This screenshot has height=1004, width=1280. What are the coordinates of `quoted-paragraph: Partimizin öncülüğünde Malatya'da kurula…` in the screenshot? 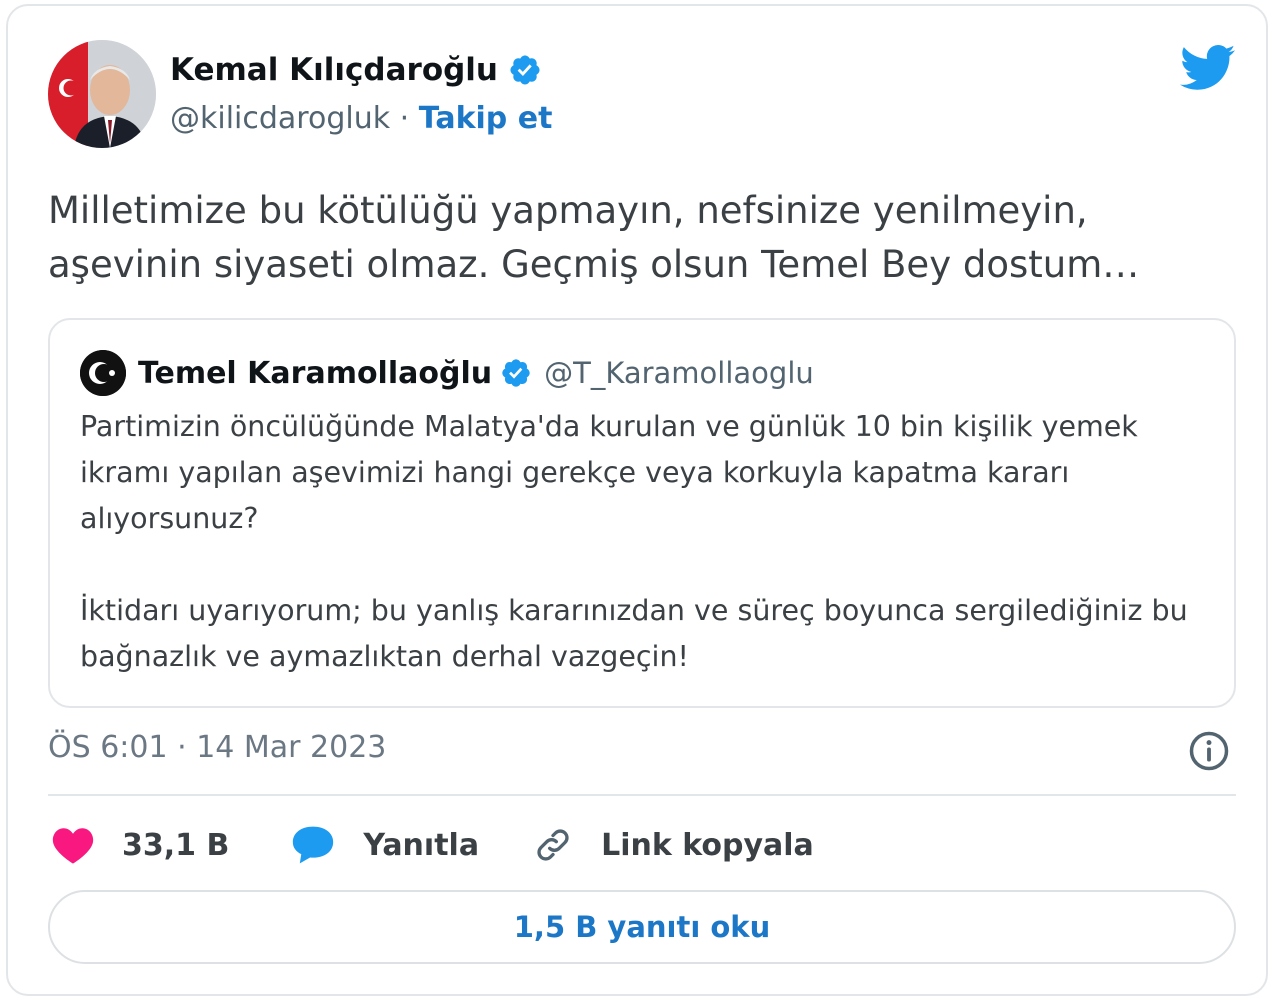 It's located at (609, 472).